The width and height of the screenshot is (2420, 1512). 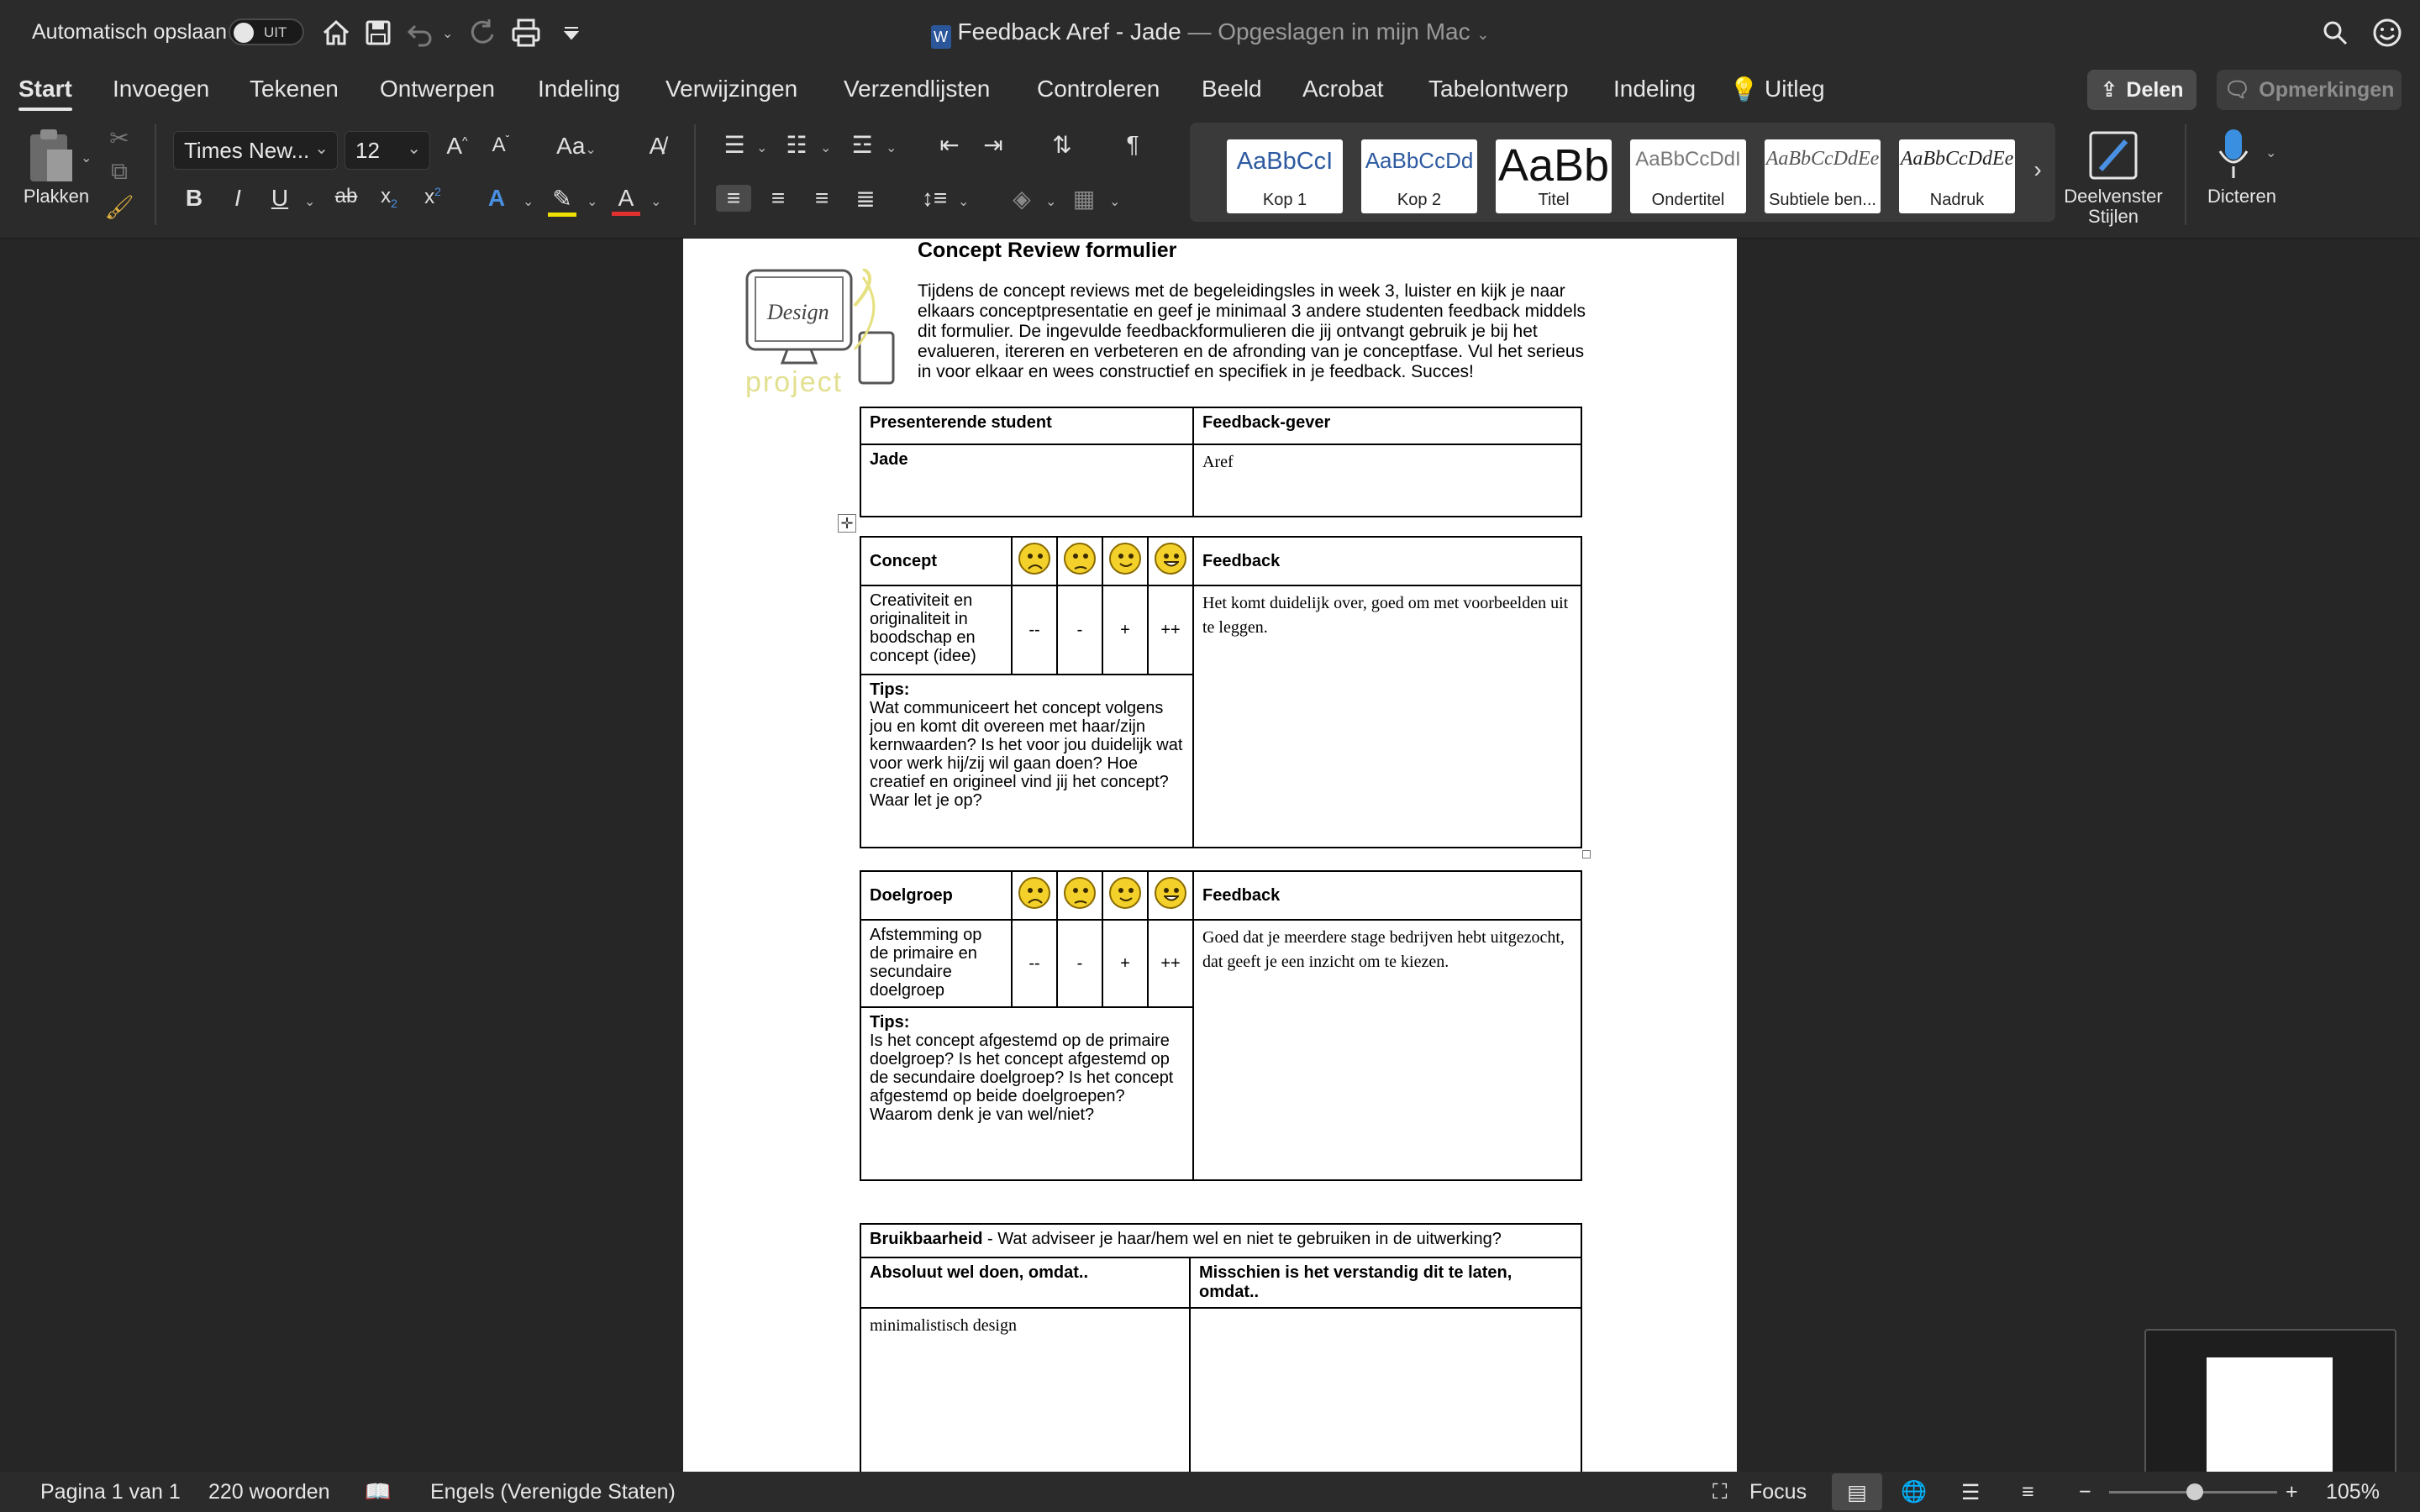 What do you see at coordinates (2353, 1492) in the screenshot?
I see `zoom-level: 105%` at bounding box center [2353, 1492].